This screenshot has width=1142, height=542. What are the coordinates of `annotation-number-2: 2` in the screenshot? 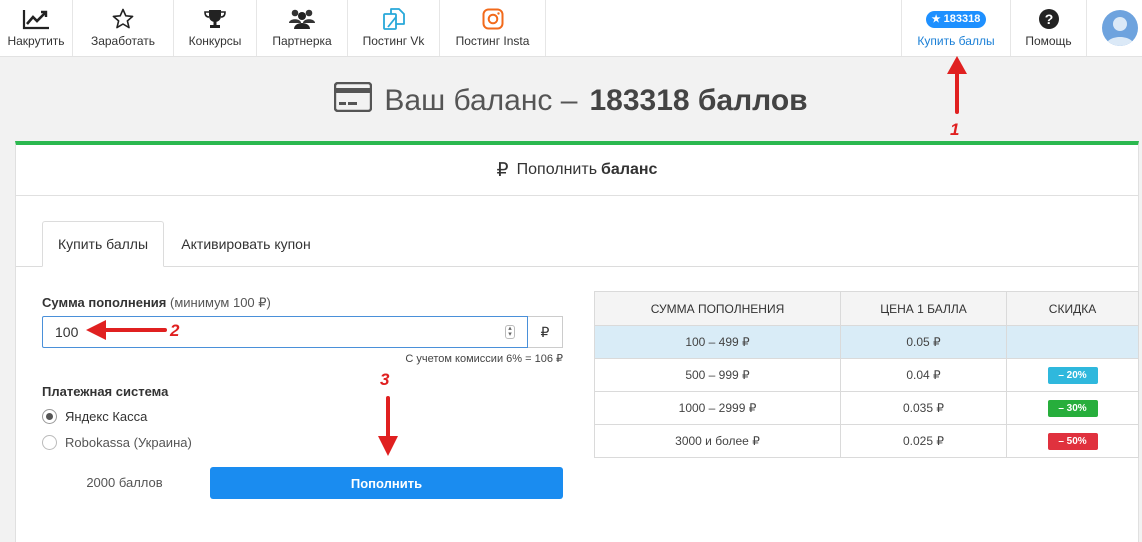 It's located at (175, 330).